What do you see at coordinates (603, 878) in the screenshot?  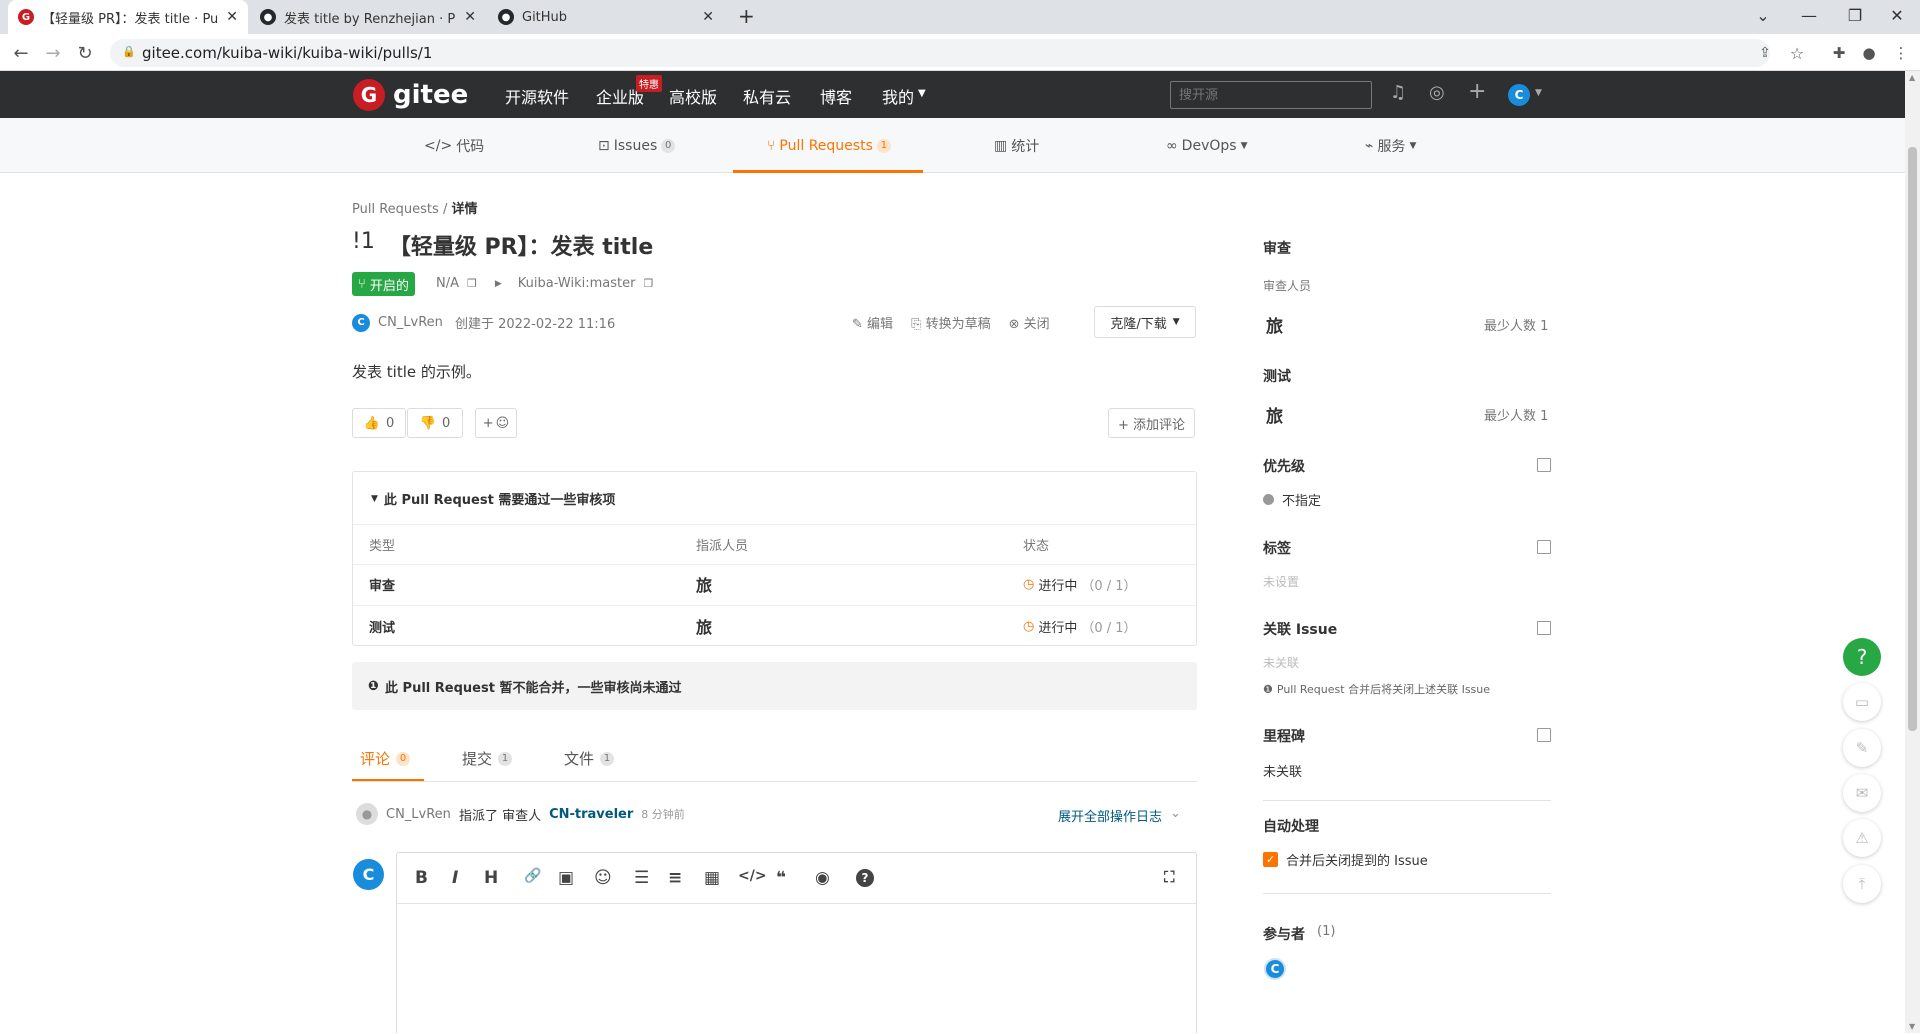 I see `emoji-button: ☺` at bounding box center [603, 878].